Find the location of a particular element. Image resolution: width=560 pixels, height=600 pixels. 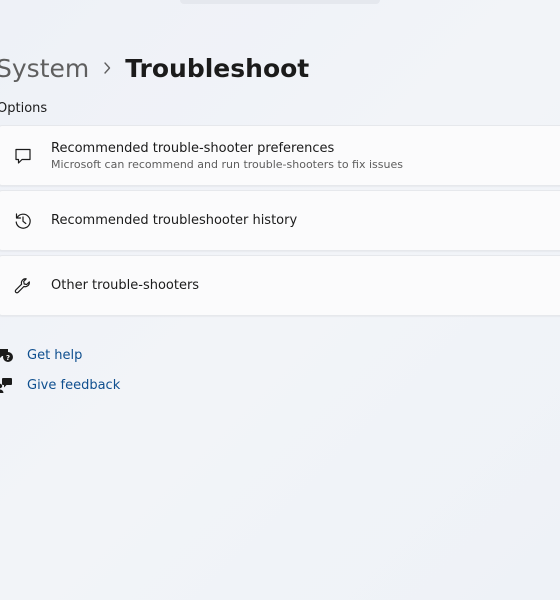

option-title: Other trouble-shooters is located at coordinates (125, 285).